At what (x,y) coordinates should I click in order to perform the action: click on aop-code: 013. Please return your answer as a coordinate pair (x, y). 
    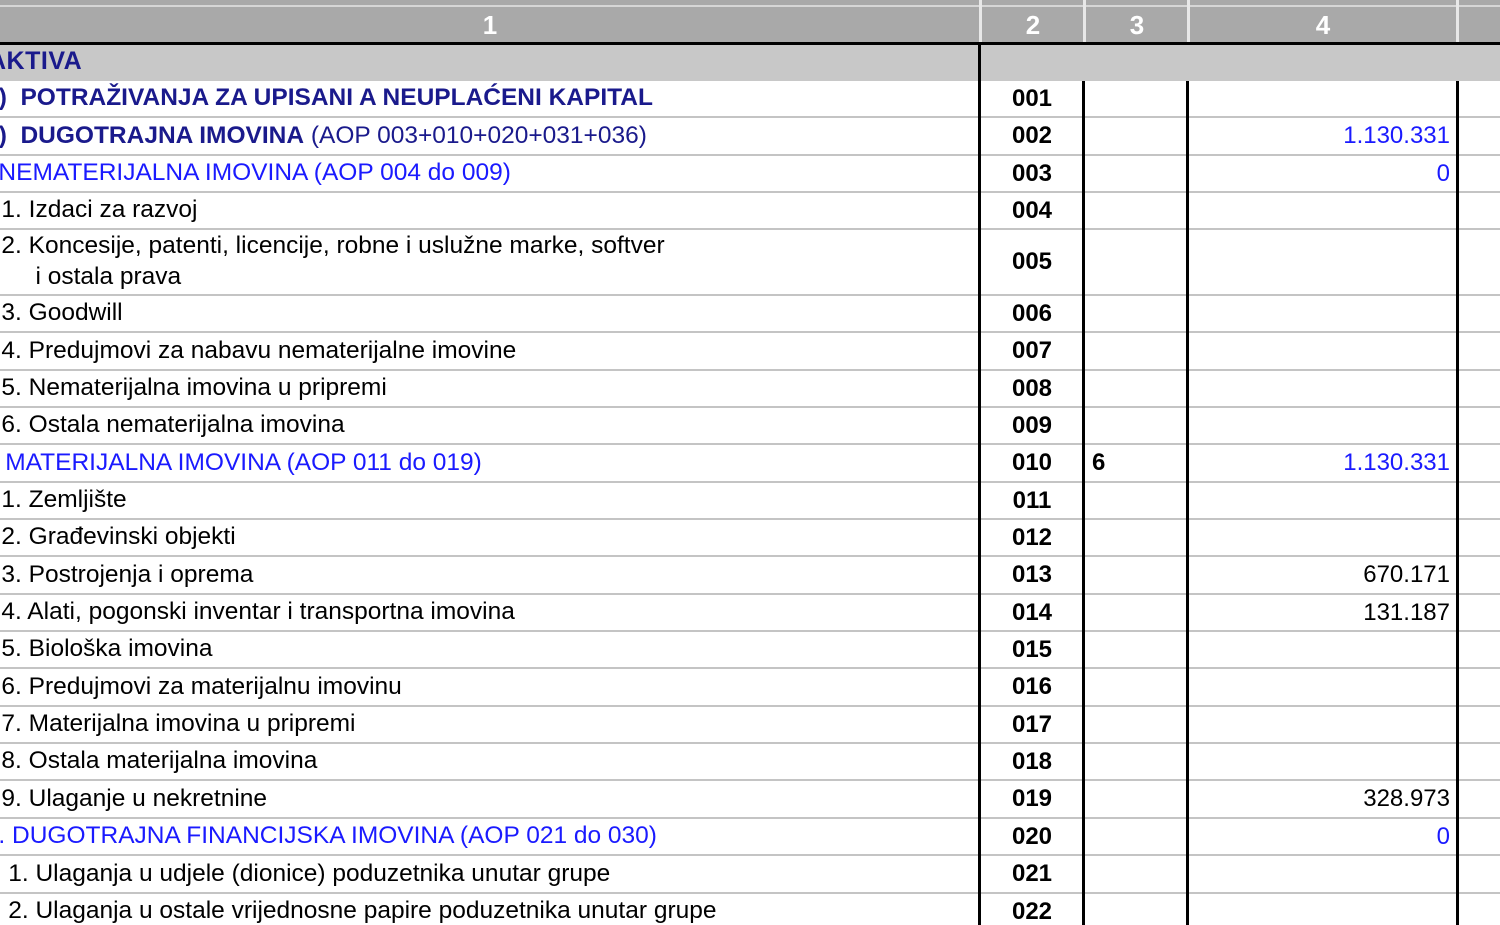
    Looking at the image, I should click on (1032, 574).